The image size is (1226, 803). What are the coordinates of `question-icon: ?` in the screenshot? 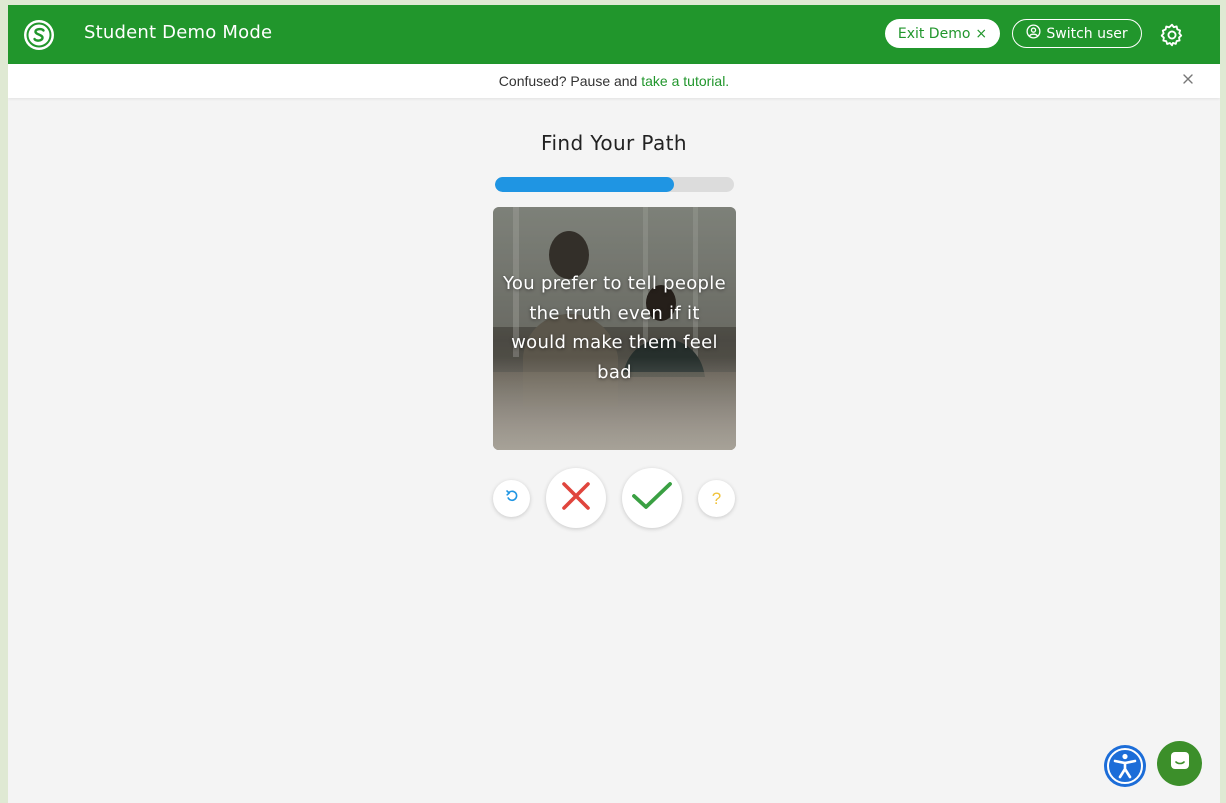 It's located at (716, 498).